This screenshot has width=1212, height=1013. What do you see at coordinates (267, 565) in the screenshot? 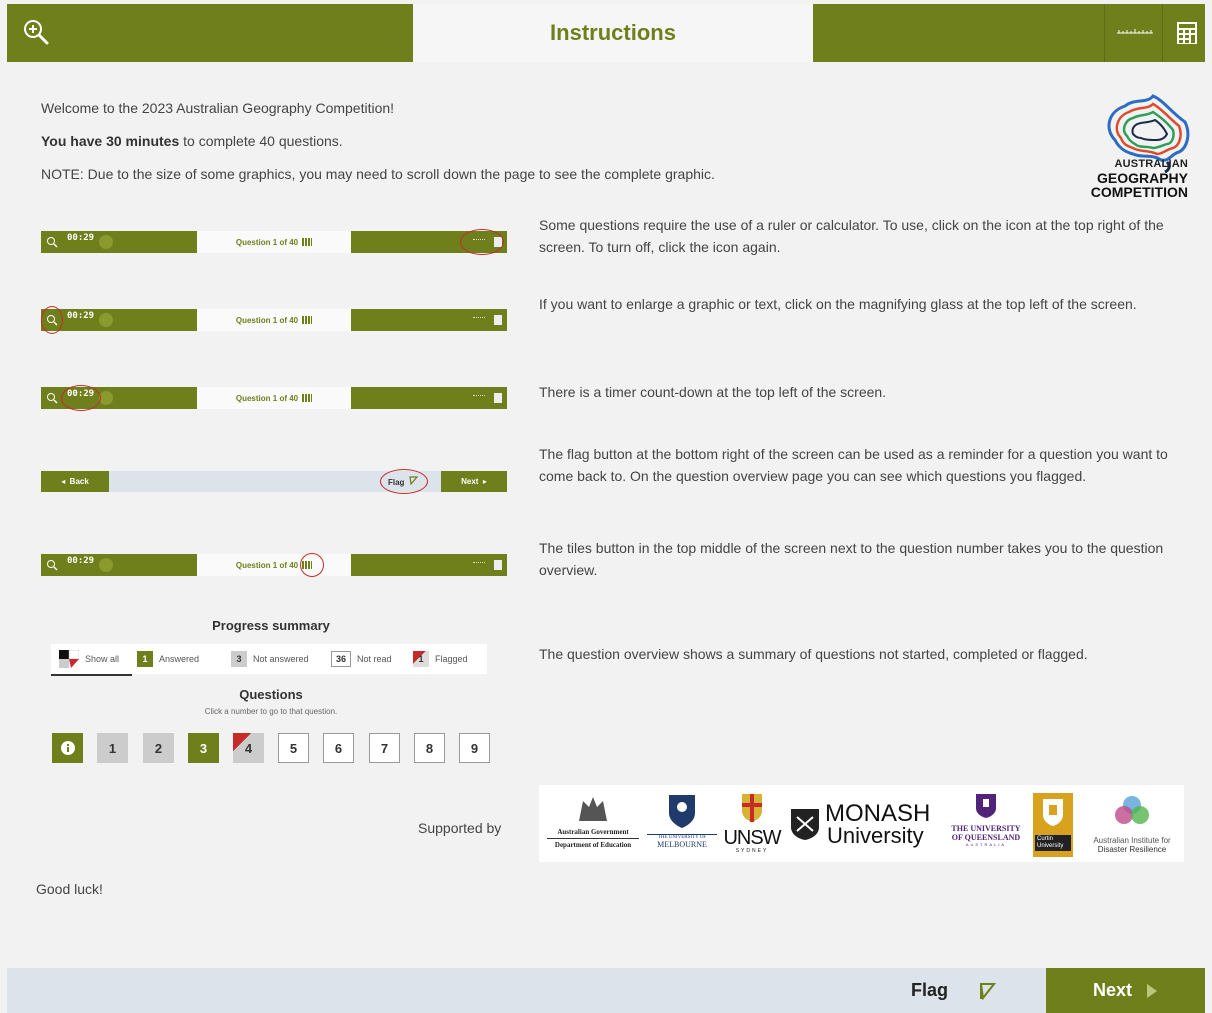
I see `example-question-label: Question 1 of 40` at bounding box center [267, 565].